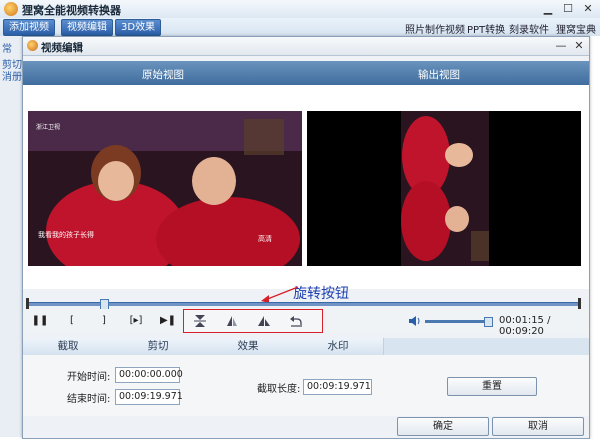 This screenshot has height=439, width=600. What do you see at coordinates (281, 293) in the screenshot?
I see `annotation-arrow-line` at bounding box center [281, 293].